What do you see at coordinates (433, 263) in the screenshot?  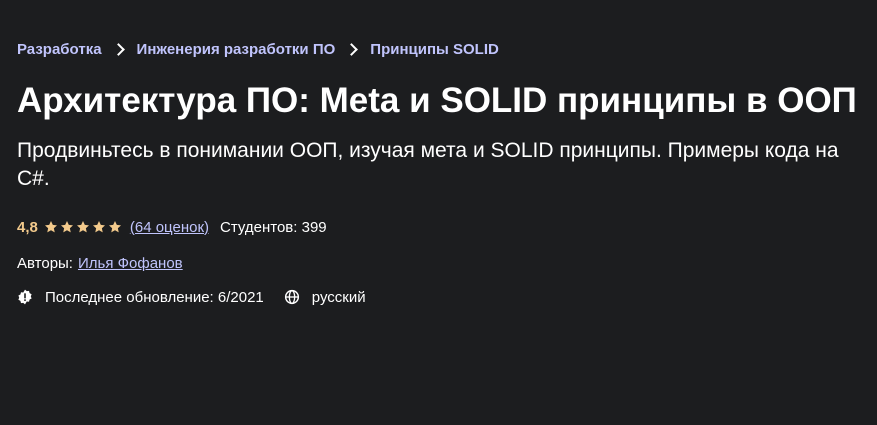 I see `authors-row: Авторы: Илья Фофанов` at bounding box center [433, 263].